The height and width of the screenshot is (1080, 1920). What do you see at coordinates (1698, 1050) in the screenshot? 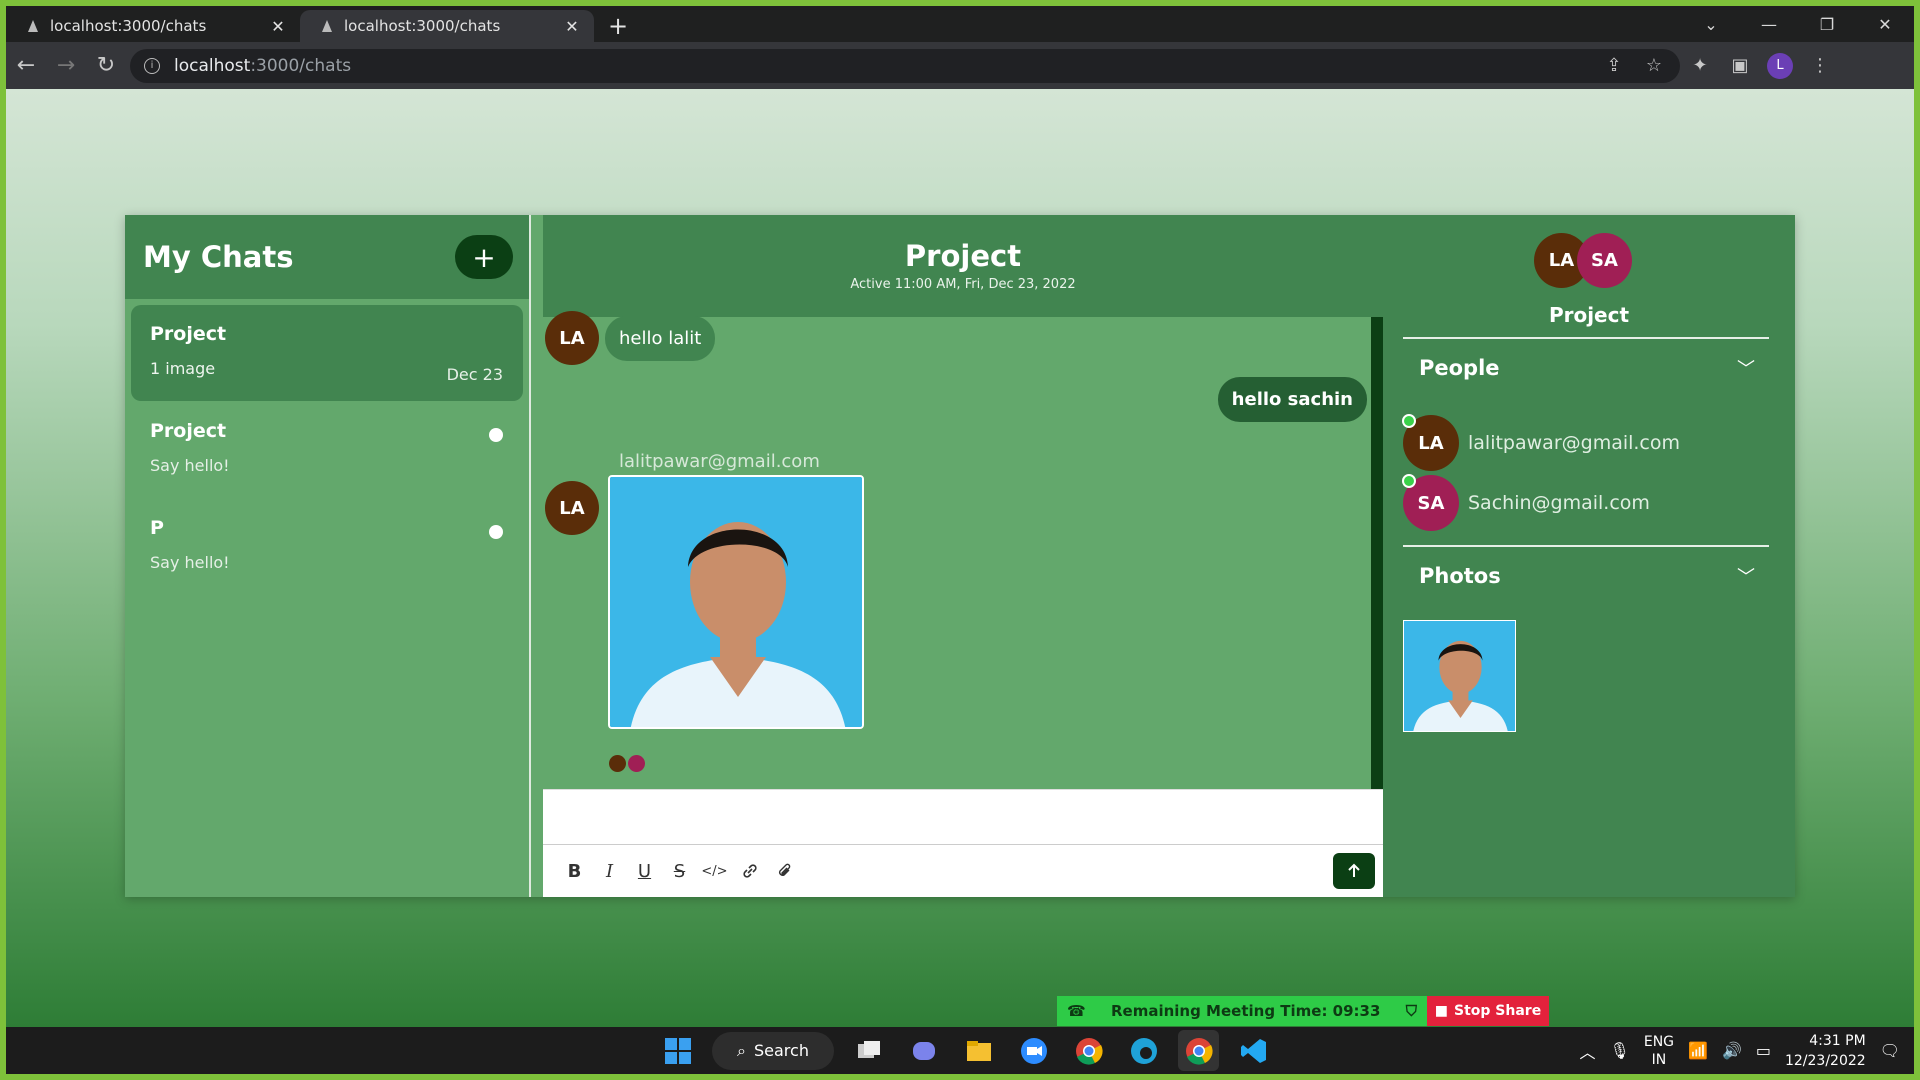
I see `wifi-icon: 📶` at bounding box center [1698, 1050].